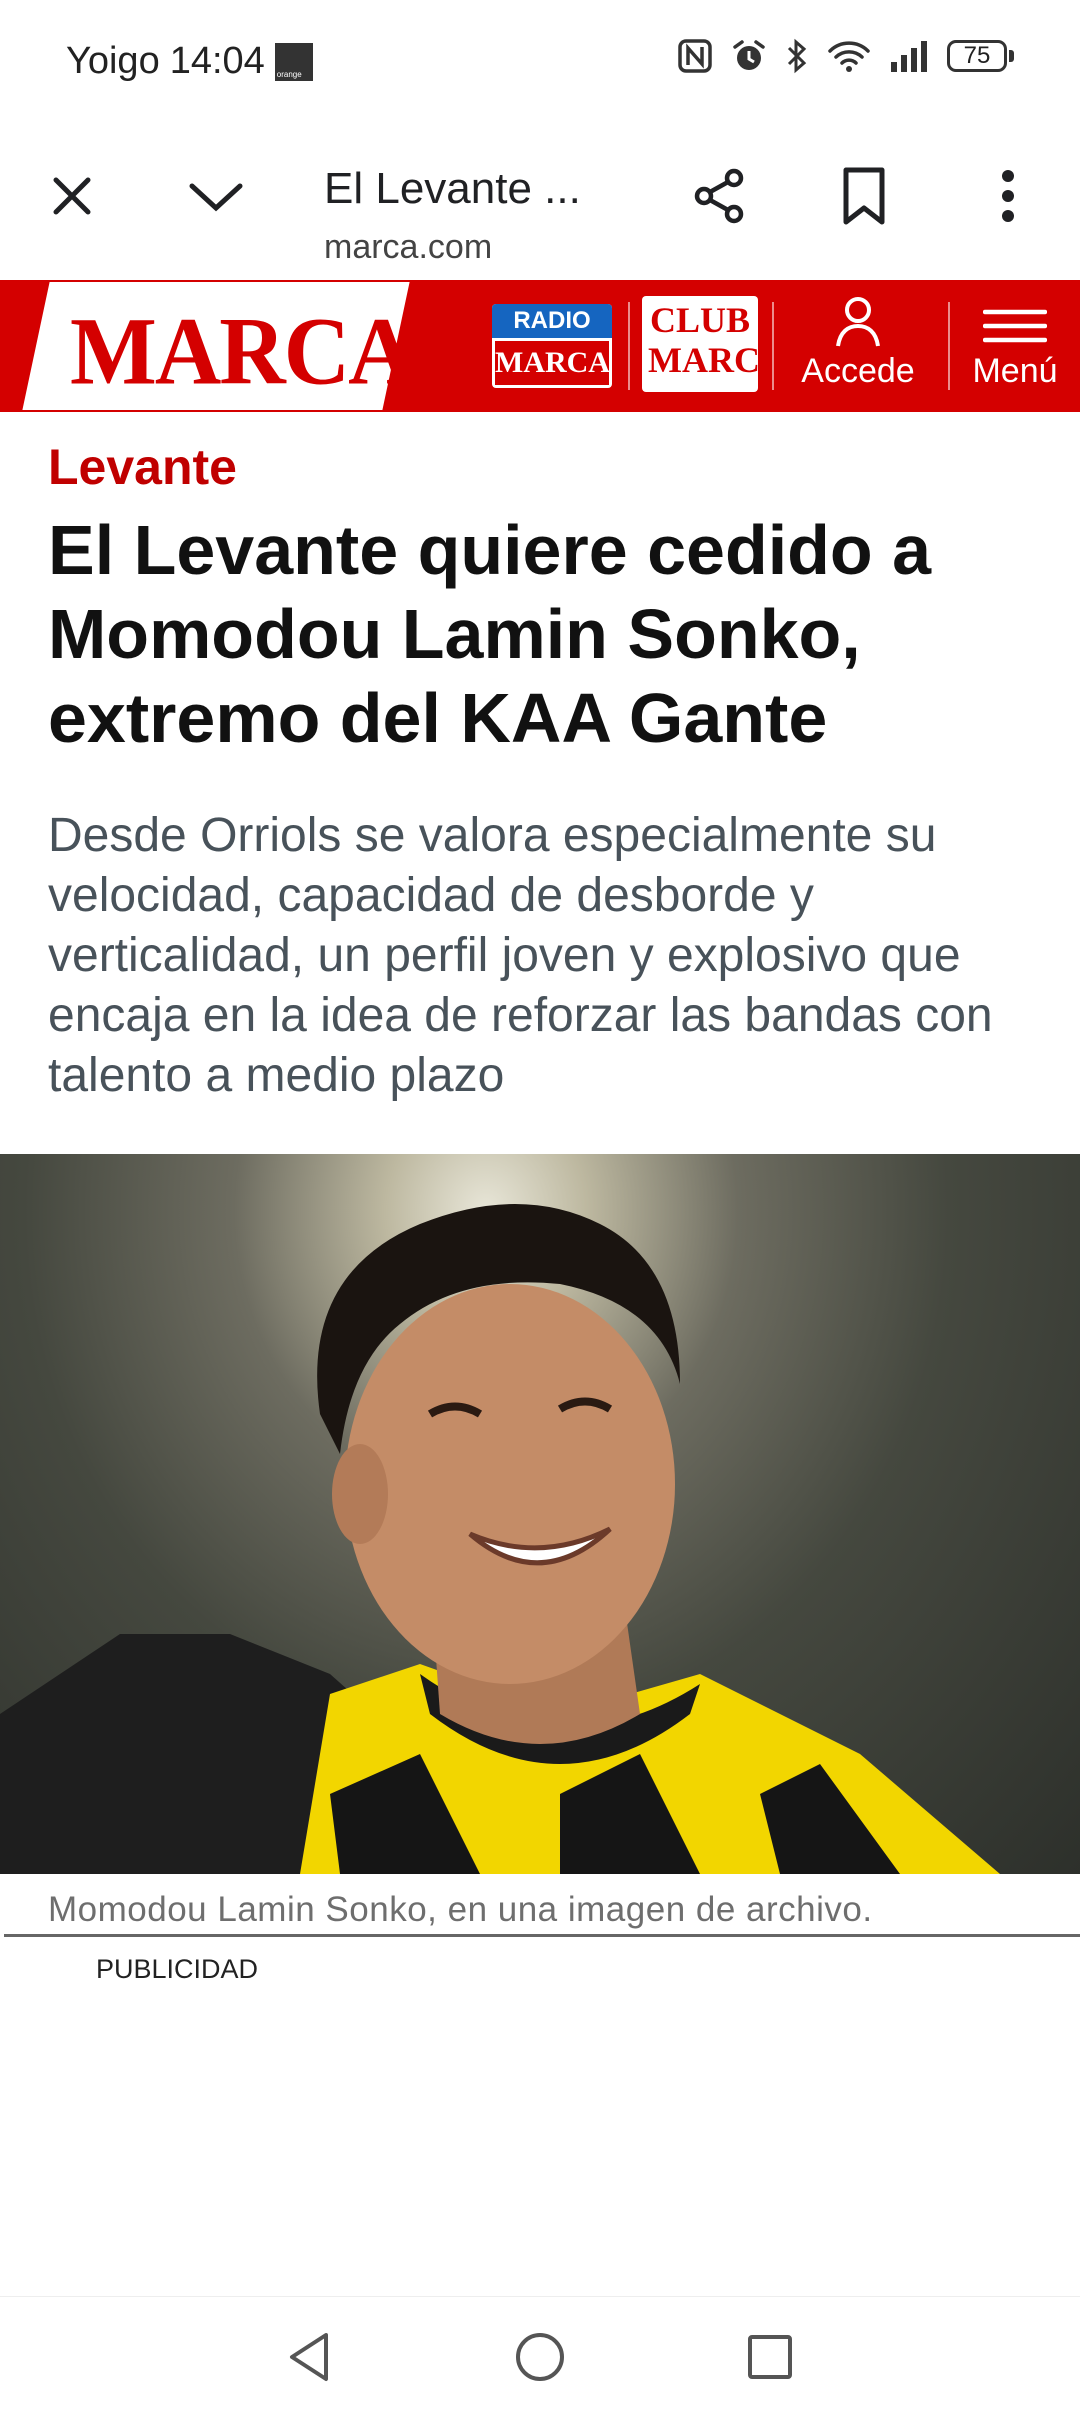  I want to click on radio-brand: MARCA, so click(552, 363).